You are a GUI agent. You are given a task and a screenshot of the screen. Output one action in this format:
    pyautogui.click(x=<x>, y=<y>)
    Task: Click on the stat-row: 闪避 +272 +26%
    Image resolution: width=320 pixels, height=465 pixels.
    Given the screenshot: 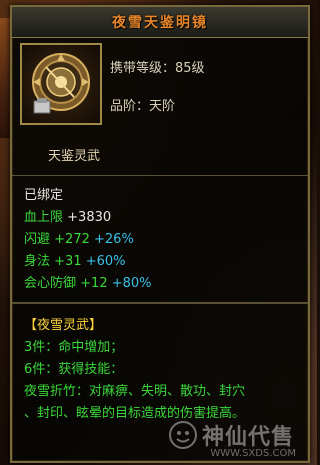 What is the action you would take?
    pyautogui.click(x=79, y=237)
    